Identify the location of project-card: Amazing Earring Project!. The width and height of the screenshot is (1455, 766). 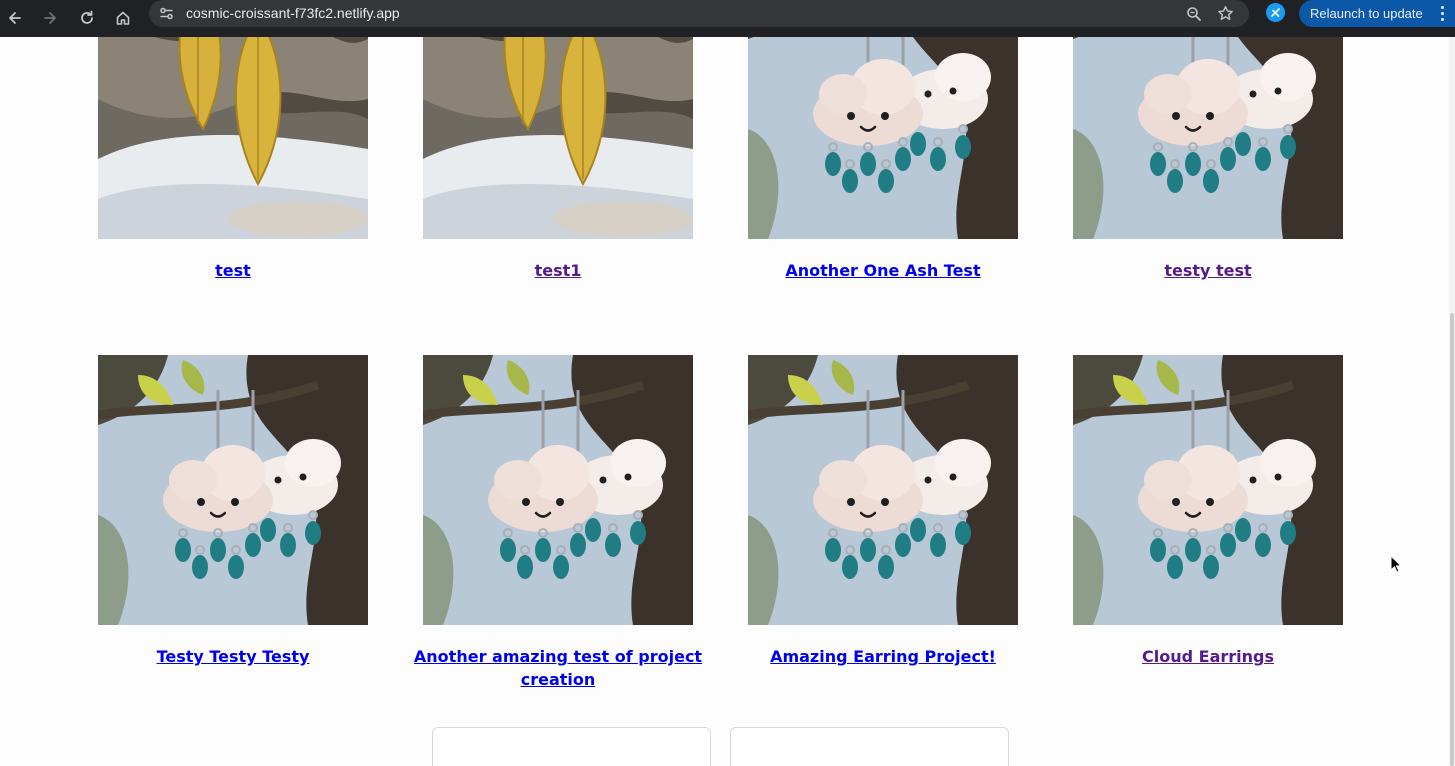
(883, 510).